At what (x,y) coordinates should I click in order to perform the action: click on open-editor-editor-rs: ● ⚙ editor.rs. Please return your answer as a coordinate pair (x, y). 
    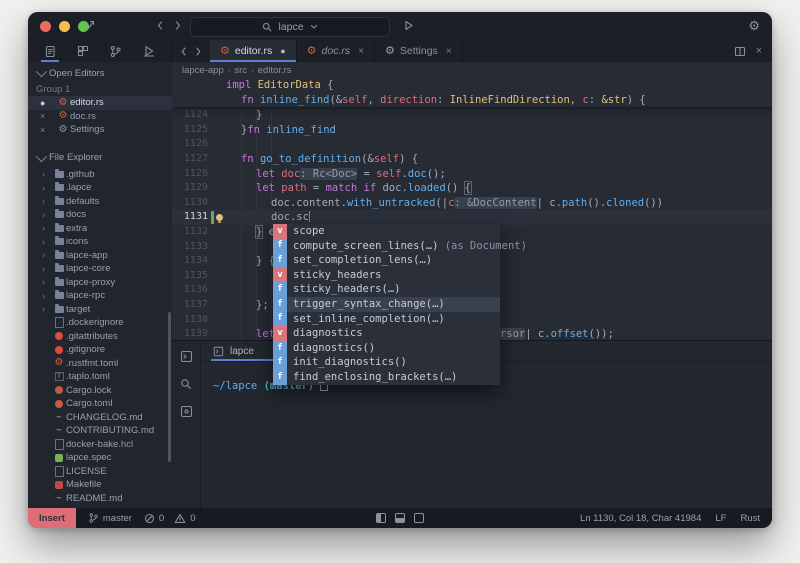
    Looking at the image, I should click on (100, 103).